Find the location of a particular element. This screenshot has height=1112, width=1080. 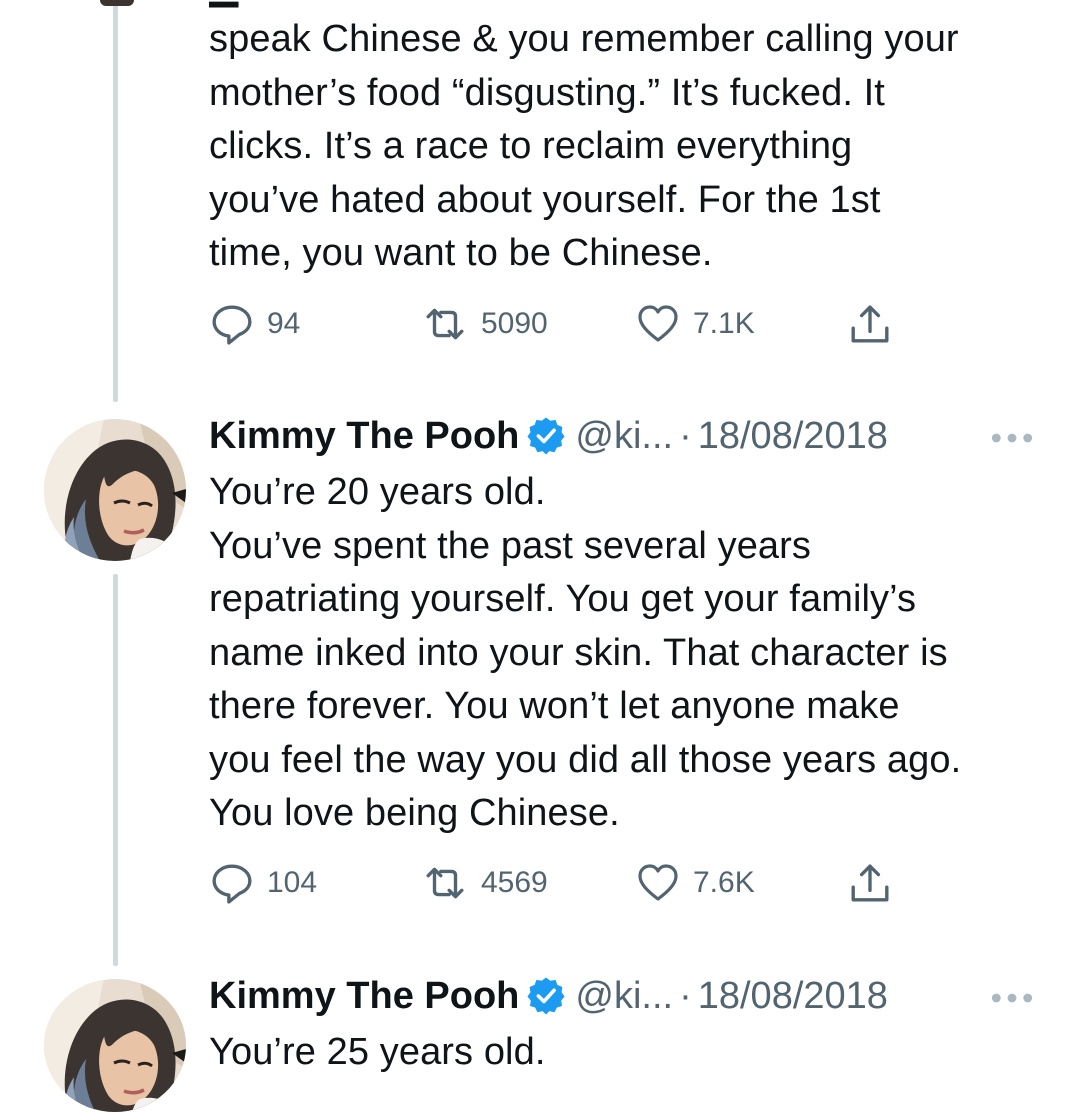

retweet-button: 5090 is located at coordinates (485, 324).